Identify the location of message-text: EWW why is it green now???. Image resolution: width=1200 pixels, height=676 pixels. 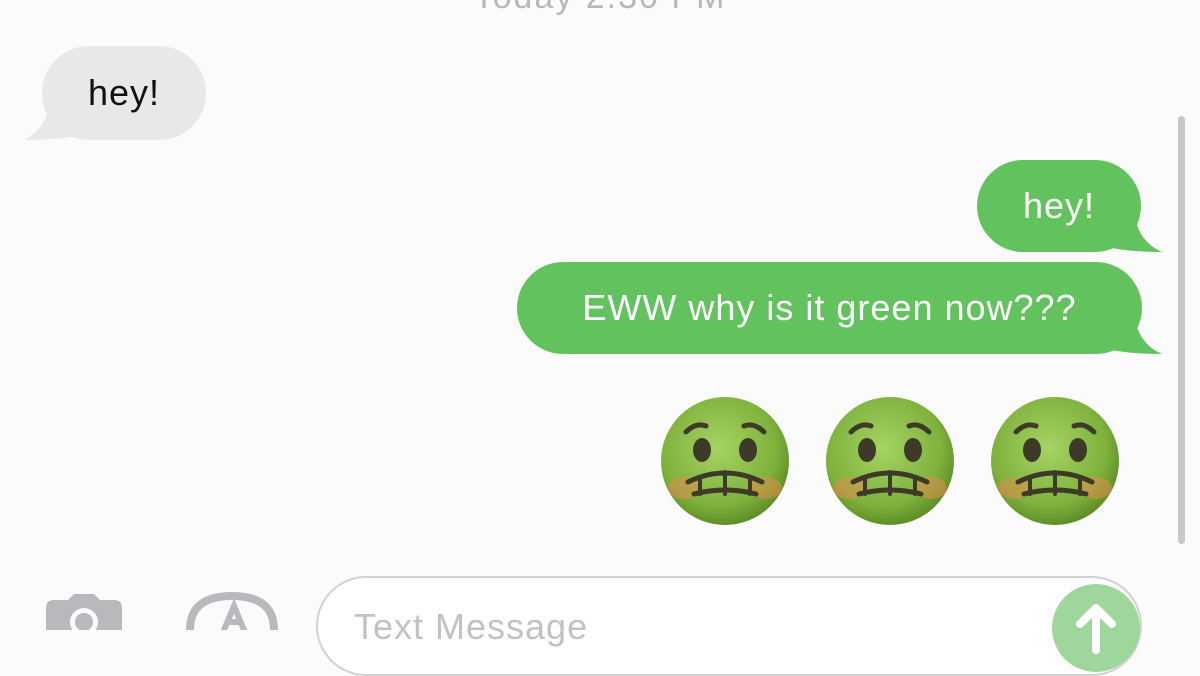
(829, 307).